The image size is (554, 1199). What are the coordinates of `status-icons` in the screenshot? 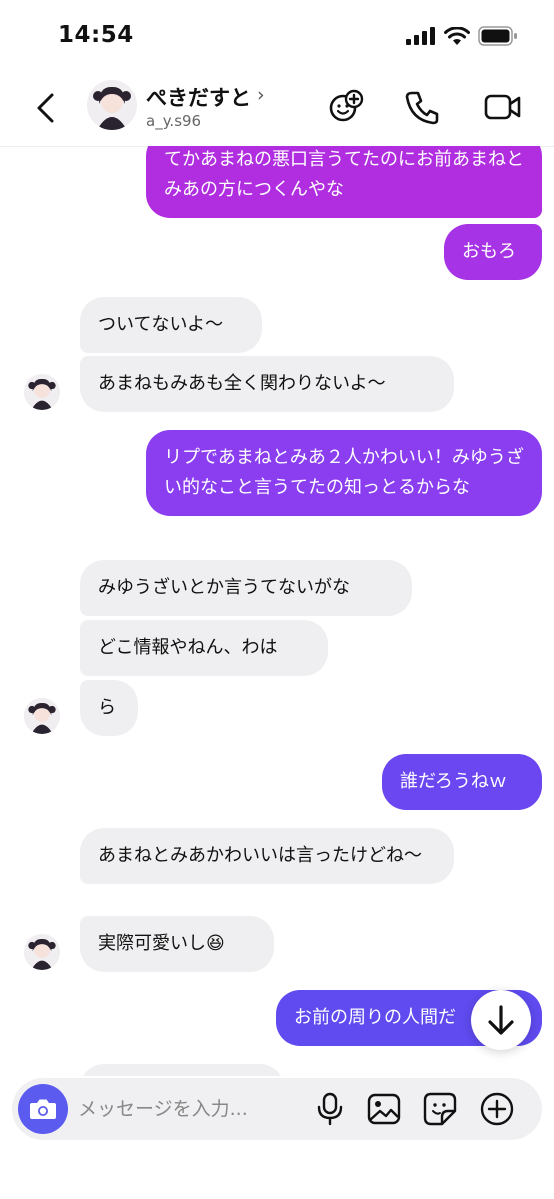 It's located at (462, 36).